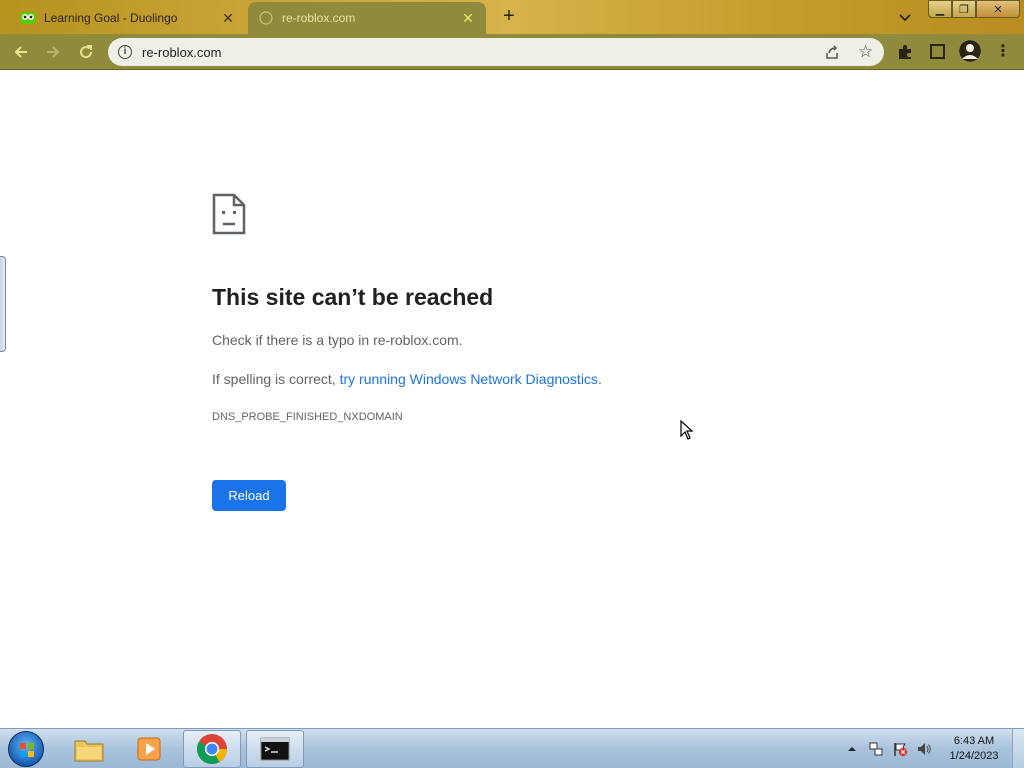  I want to click on tab-re-roblox: re-roblox.com ✕, so click(367, 18).